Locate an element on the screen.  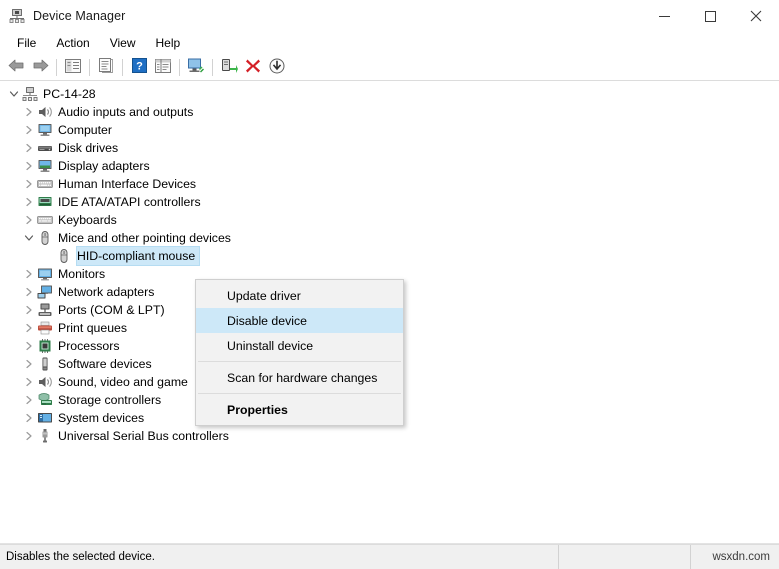
tree-item-audio-inputs-and-outputs: Audio inputs and outputs is located at coordinates (389, 112).